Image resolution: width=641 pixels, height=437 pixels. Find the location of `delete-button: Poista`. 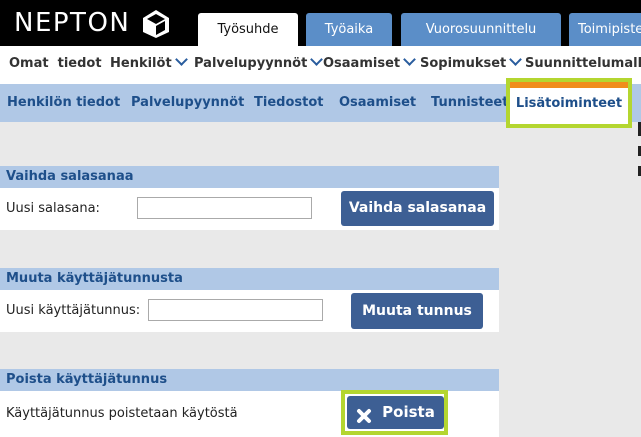

delete-button: Poista is located at coordinates (395, 412).